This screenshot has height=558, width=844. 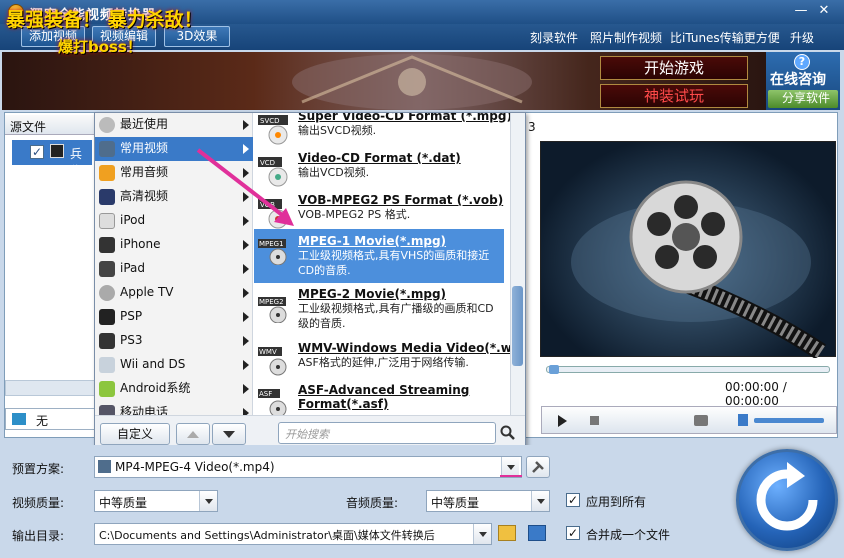 What do you see at coordinates (174, 317) in the screenshot?
I see `category-psp: PSP` at bounding box center [174, 317].